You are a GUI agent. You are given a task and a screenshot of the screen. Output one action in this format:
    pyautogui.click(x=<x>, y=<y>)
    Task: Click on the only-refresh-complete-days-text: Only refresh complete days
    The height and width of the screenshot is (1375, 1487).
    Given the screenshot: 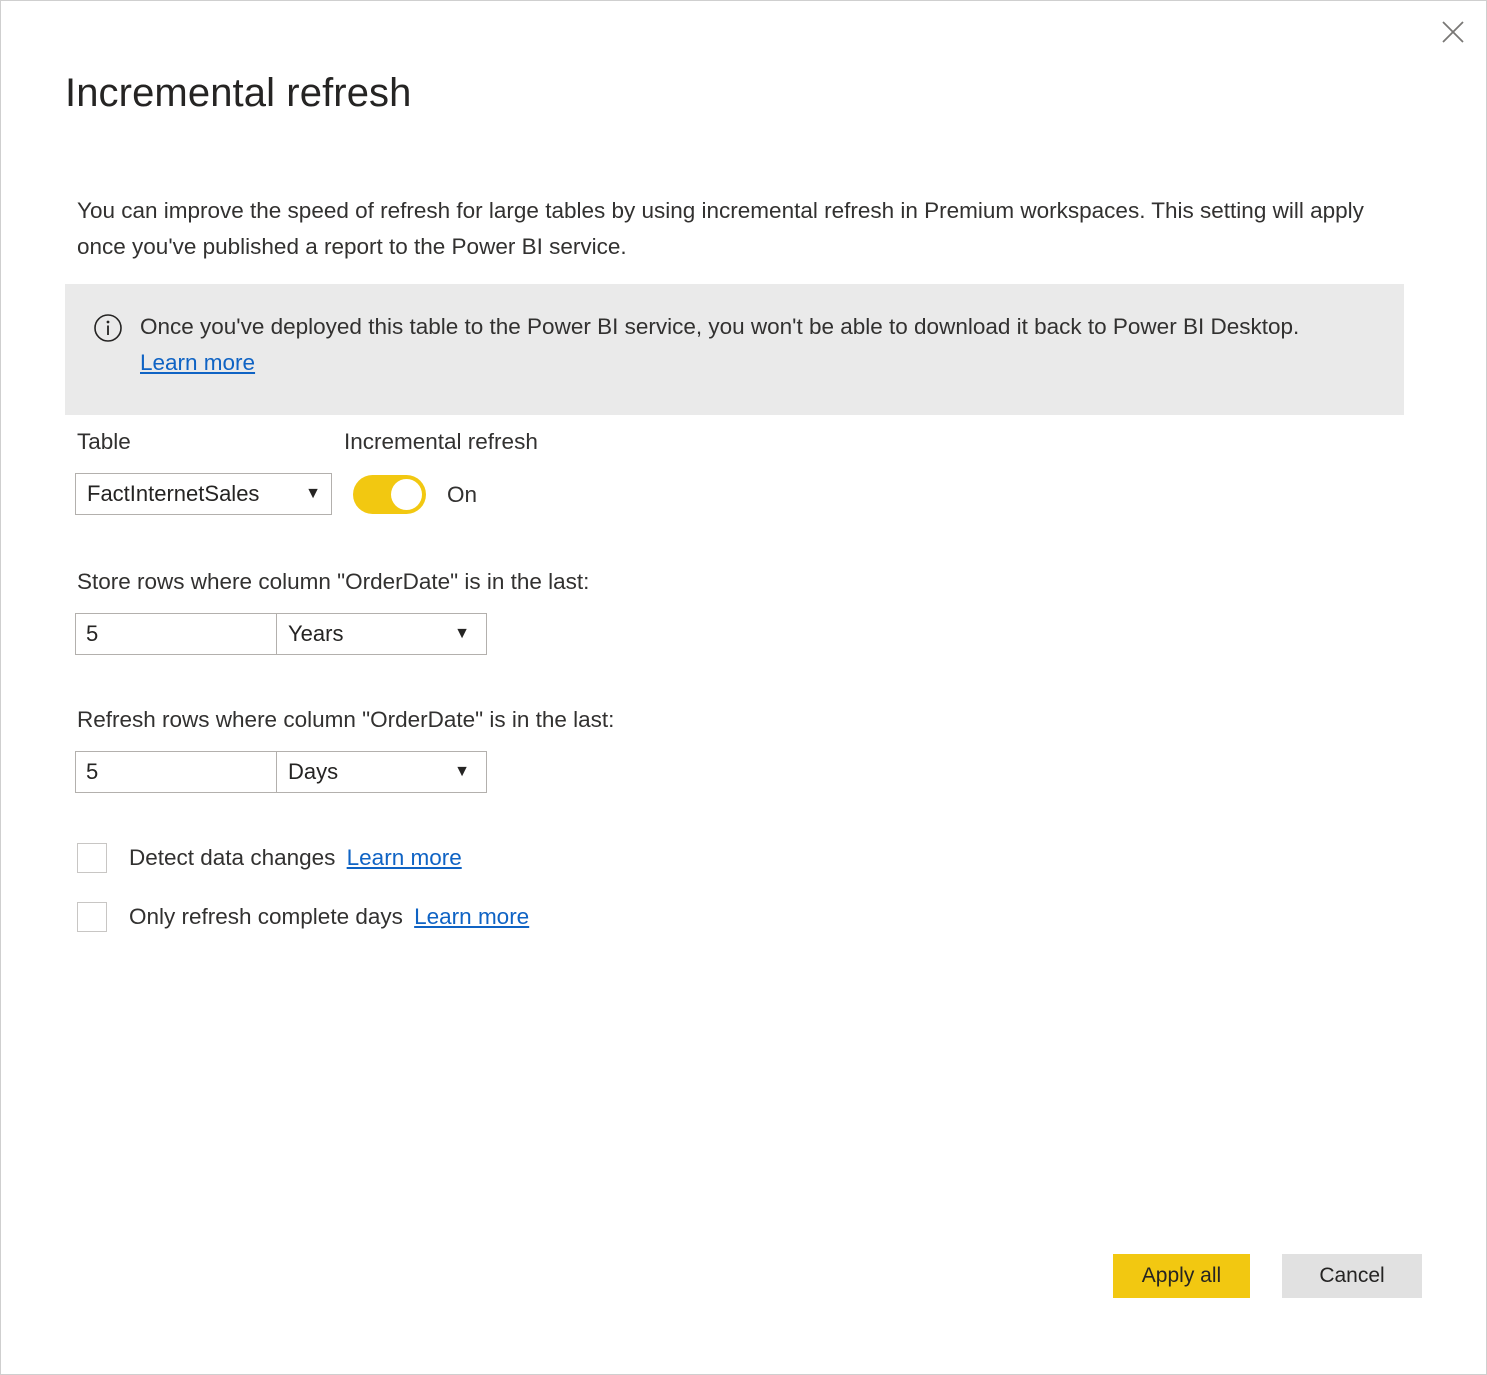 What is the action you would take?
    pyautogui.click(x=266, y=916)
    